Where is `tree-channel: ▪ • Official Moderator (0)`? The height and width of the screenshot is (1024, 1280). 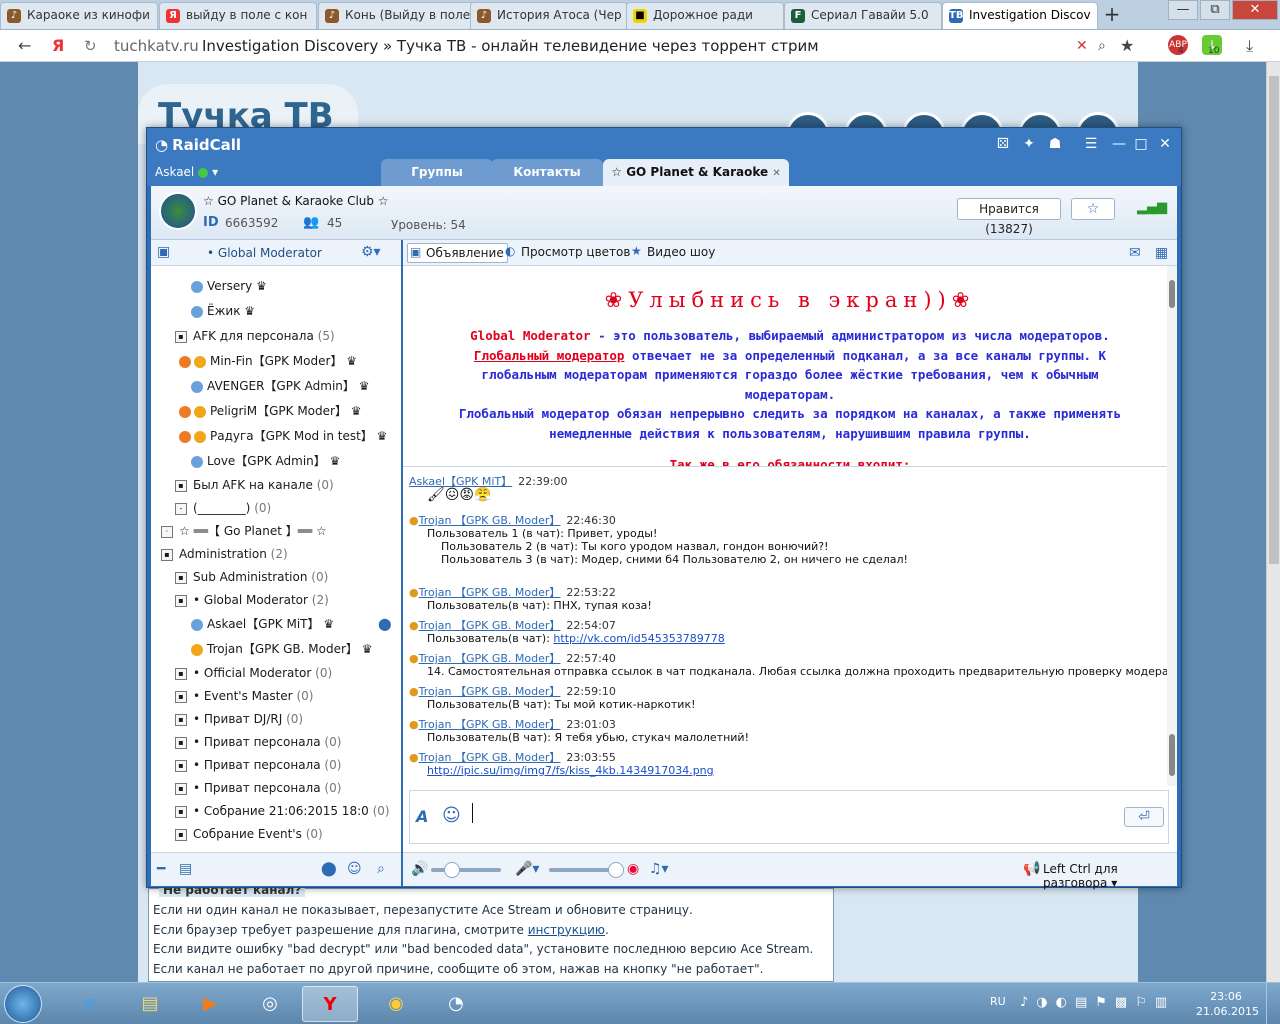
tree-channel: ▪ • Official Moderator (0) is located at coordinates (253, 673).